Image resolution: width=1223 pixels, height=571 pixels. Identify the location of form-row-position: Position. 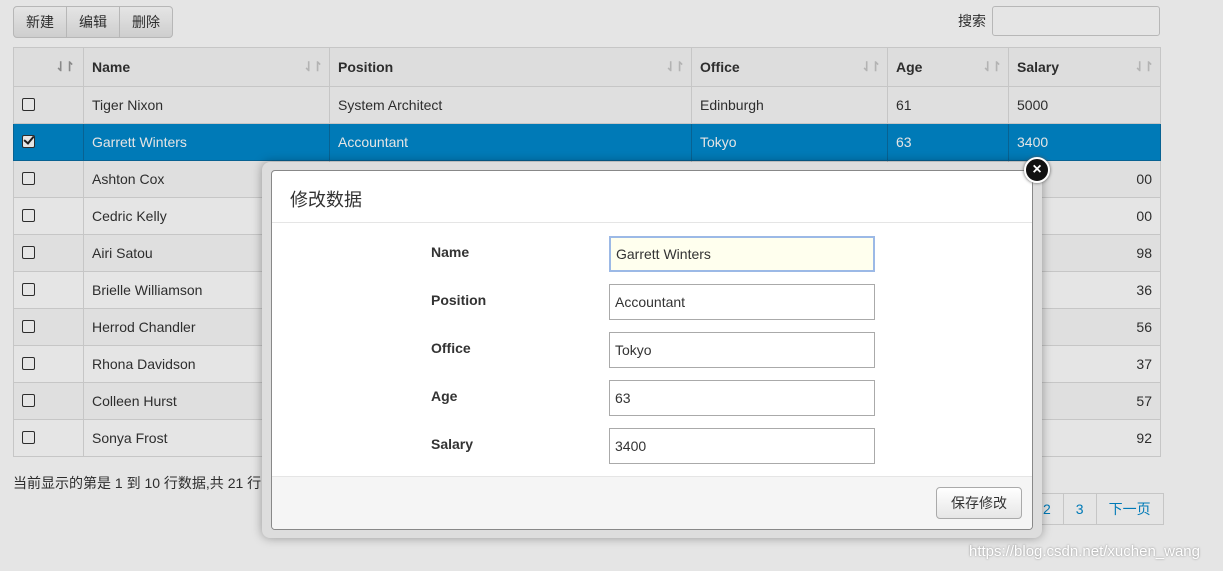
(652, 302).